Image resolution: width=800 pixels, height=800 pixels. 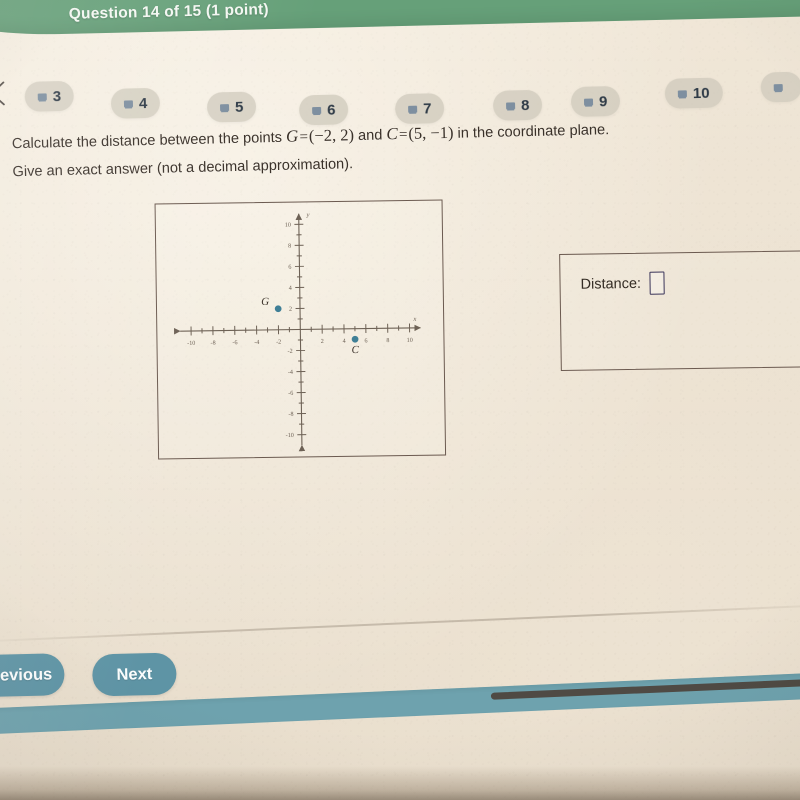 What do you see at coordinates (645, 689) in the screenshot?
I see `bottom-scrollbar` at bounding box center [645, 689].